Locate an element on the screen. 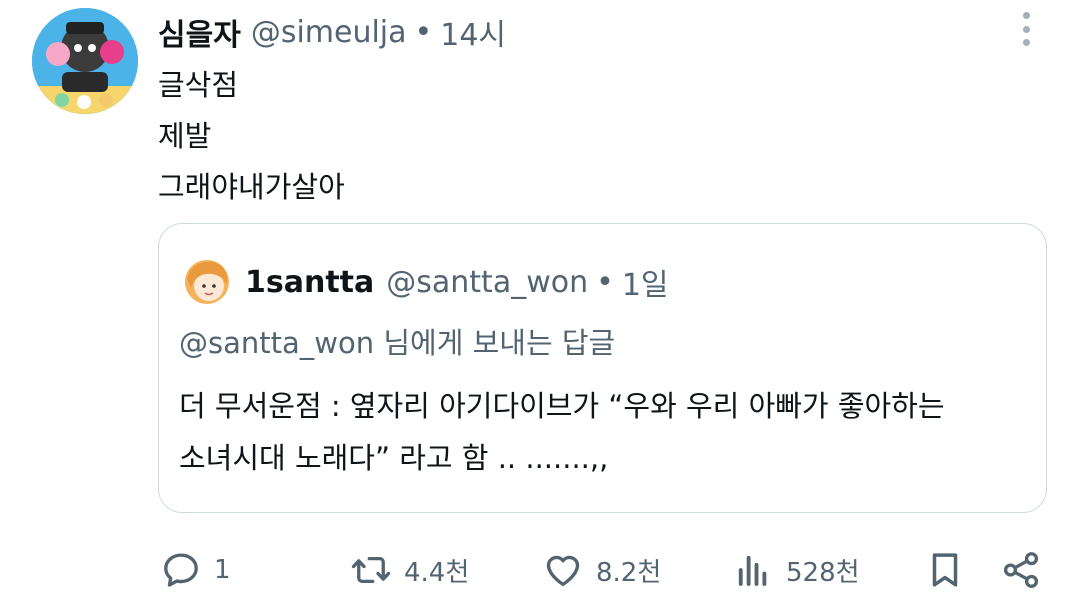  action-bar: 1 4.4천 8.2천 528천 is located at coordinates (603, 570).